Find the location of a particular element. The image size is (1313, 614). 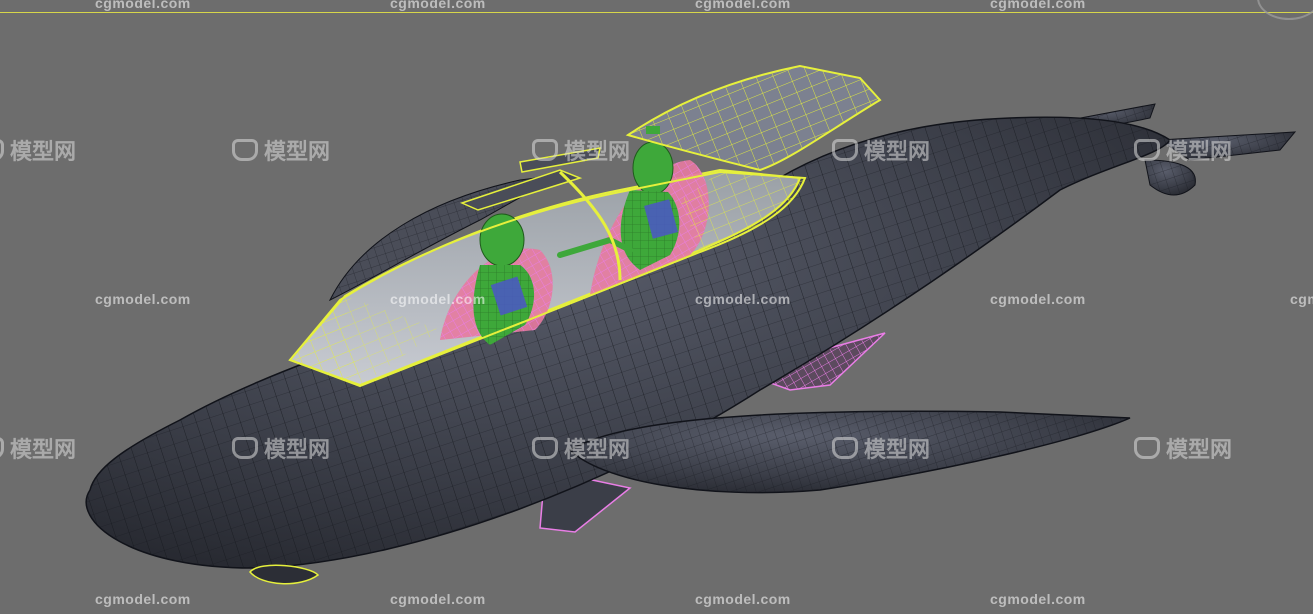

pilot-head-rear is located at coordinates (502, 240).